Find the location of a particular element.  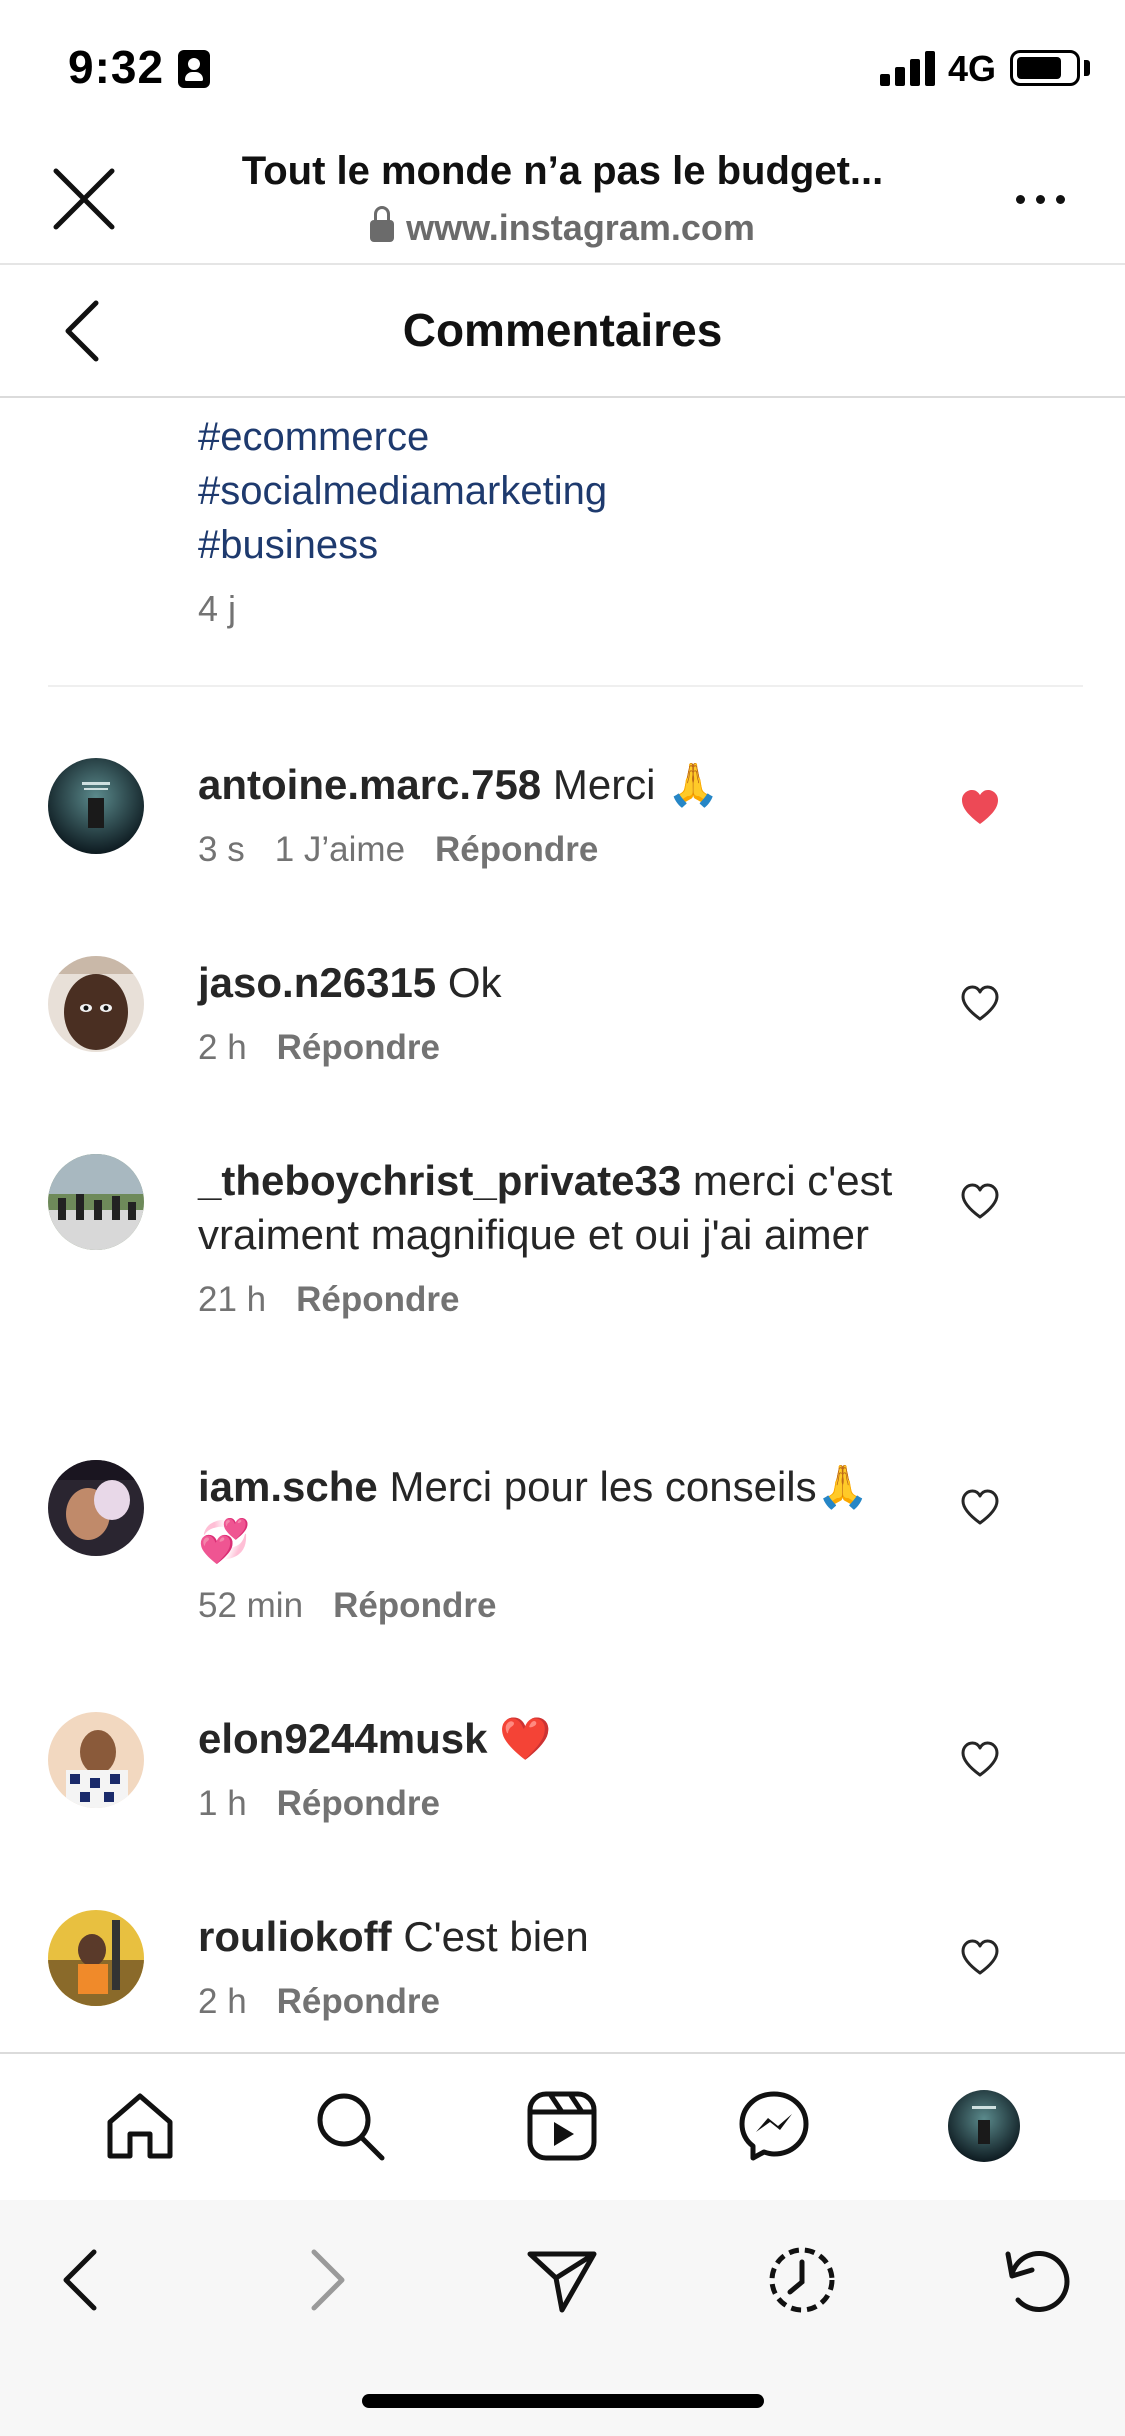

lock-icon is located at coordinates (382, 224).